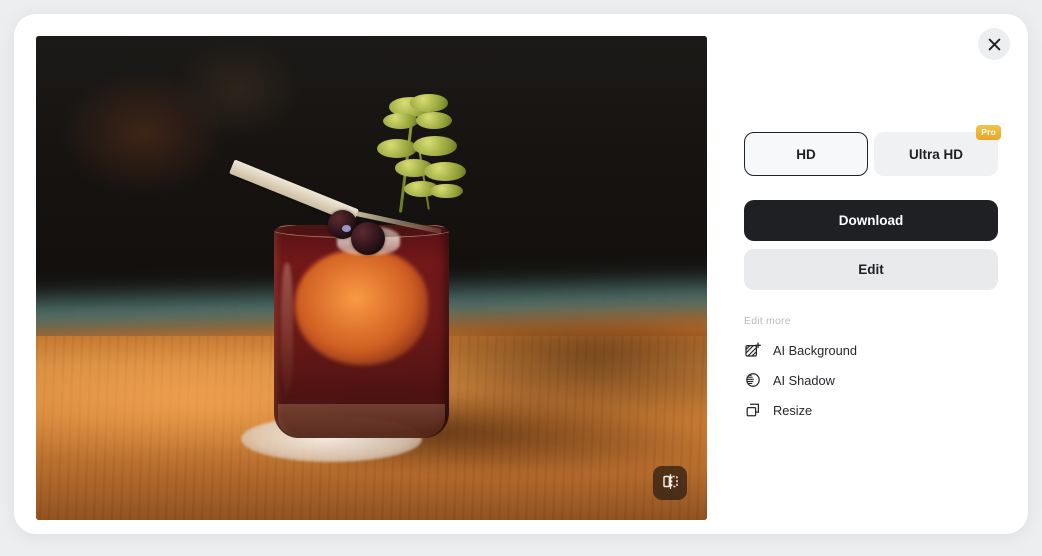 This screenshot has height=556, width=1042. I want to click on pro-badge: Pro, so click(988, 132).